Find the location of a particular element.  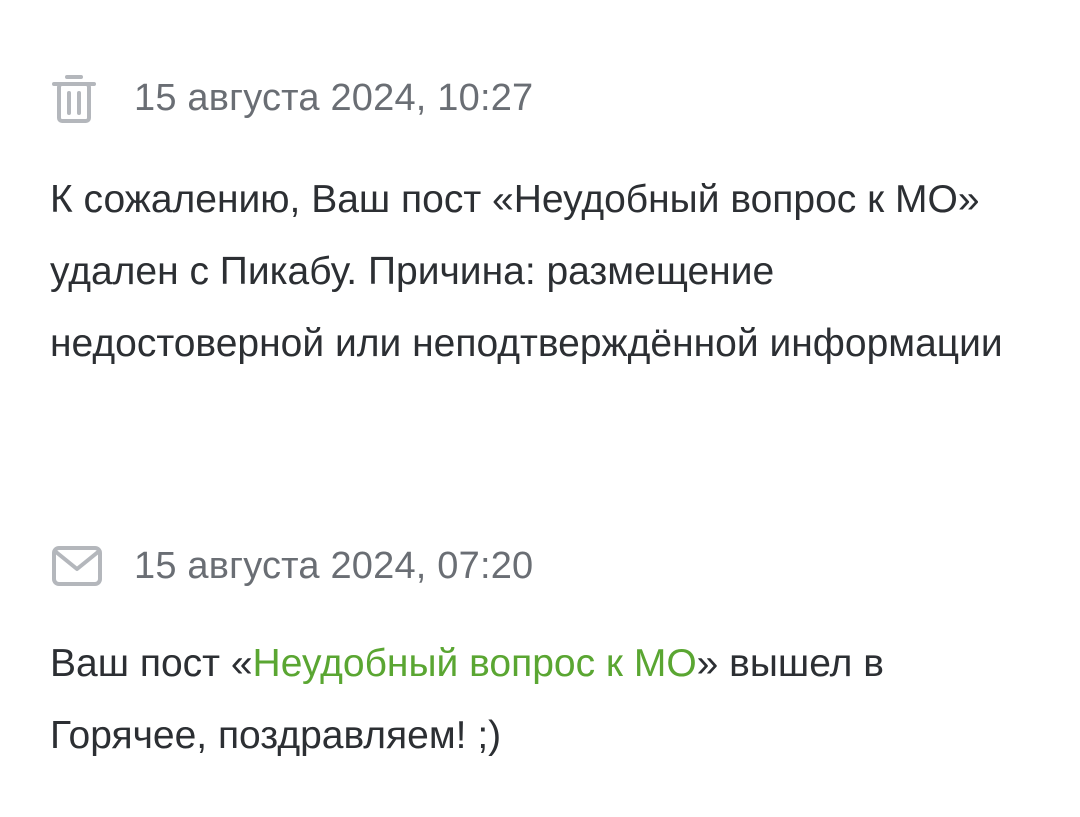

notification-date: 15 августа 2024, 10:27 is located at coordinates (334, 98).